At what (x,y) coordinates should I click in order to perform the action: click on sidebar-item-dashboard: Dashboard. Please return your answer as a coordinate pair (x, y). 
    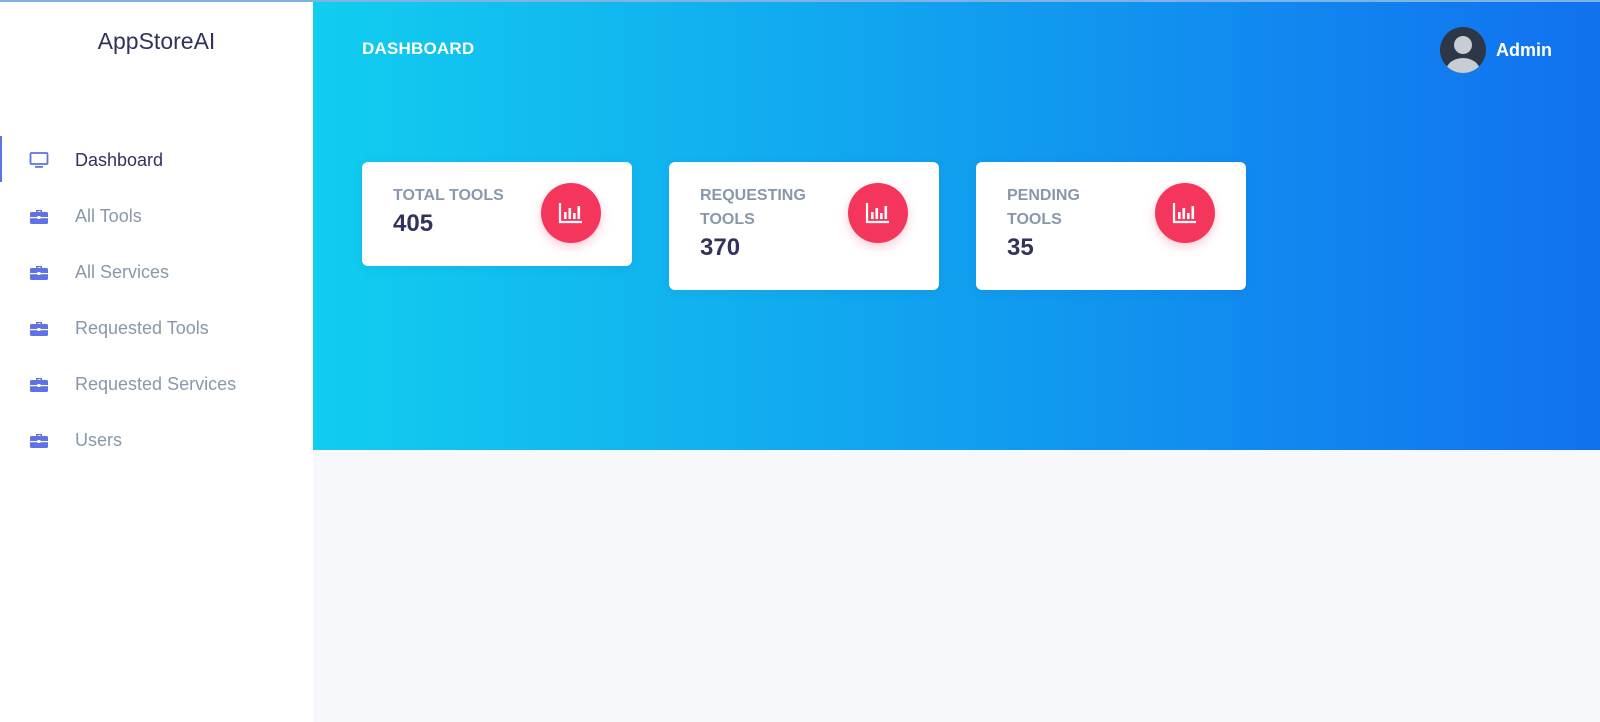
    Looking at the image, I should click on (156, 160).